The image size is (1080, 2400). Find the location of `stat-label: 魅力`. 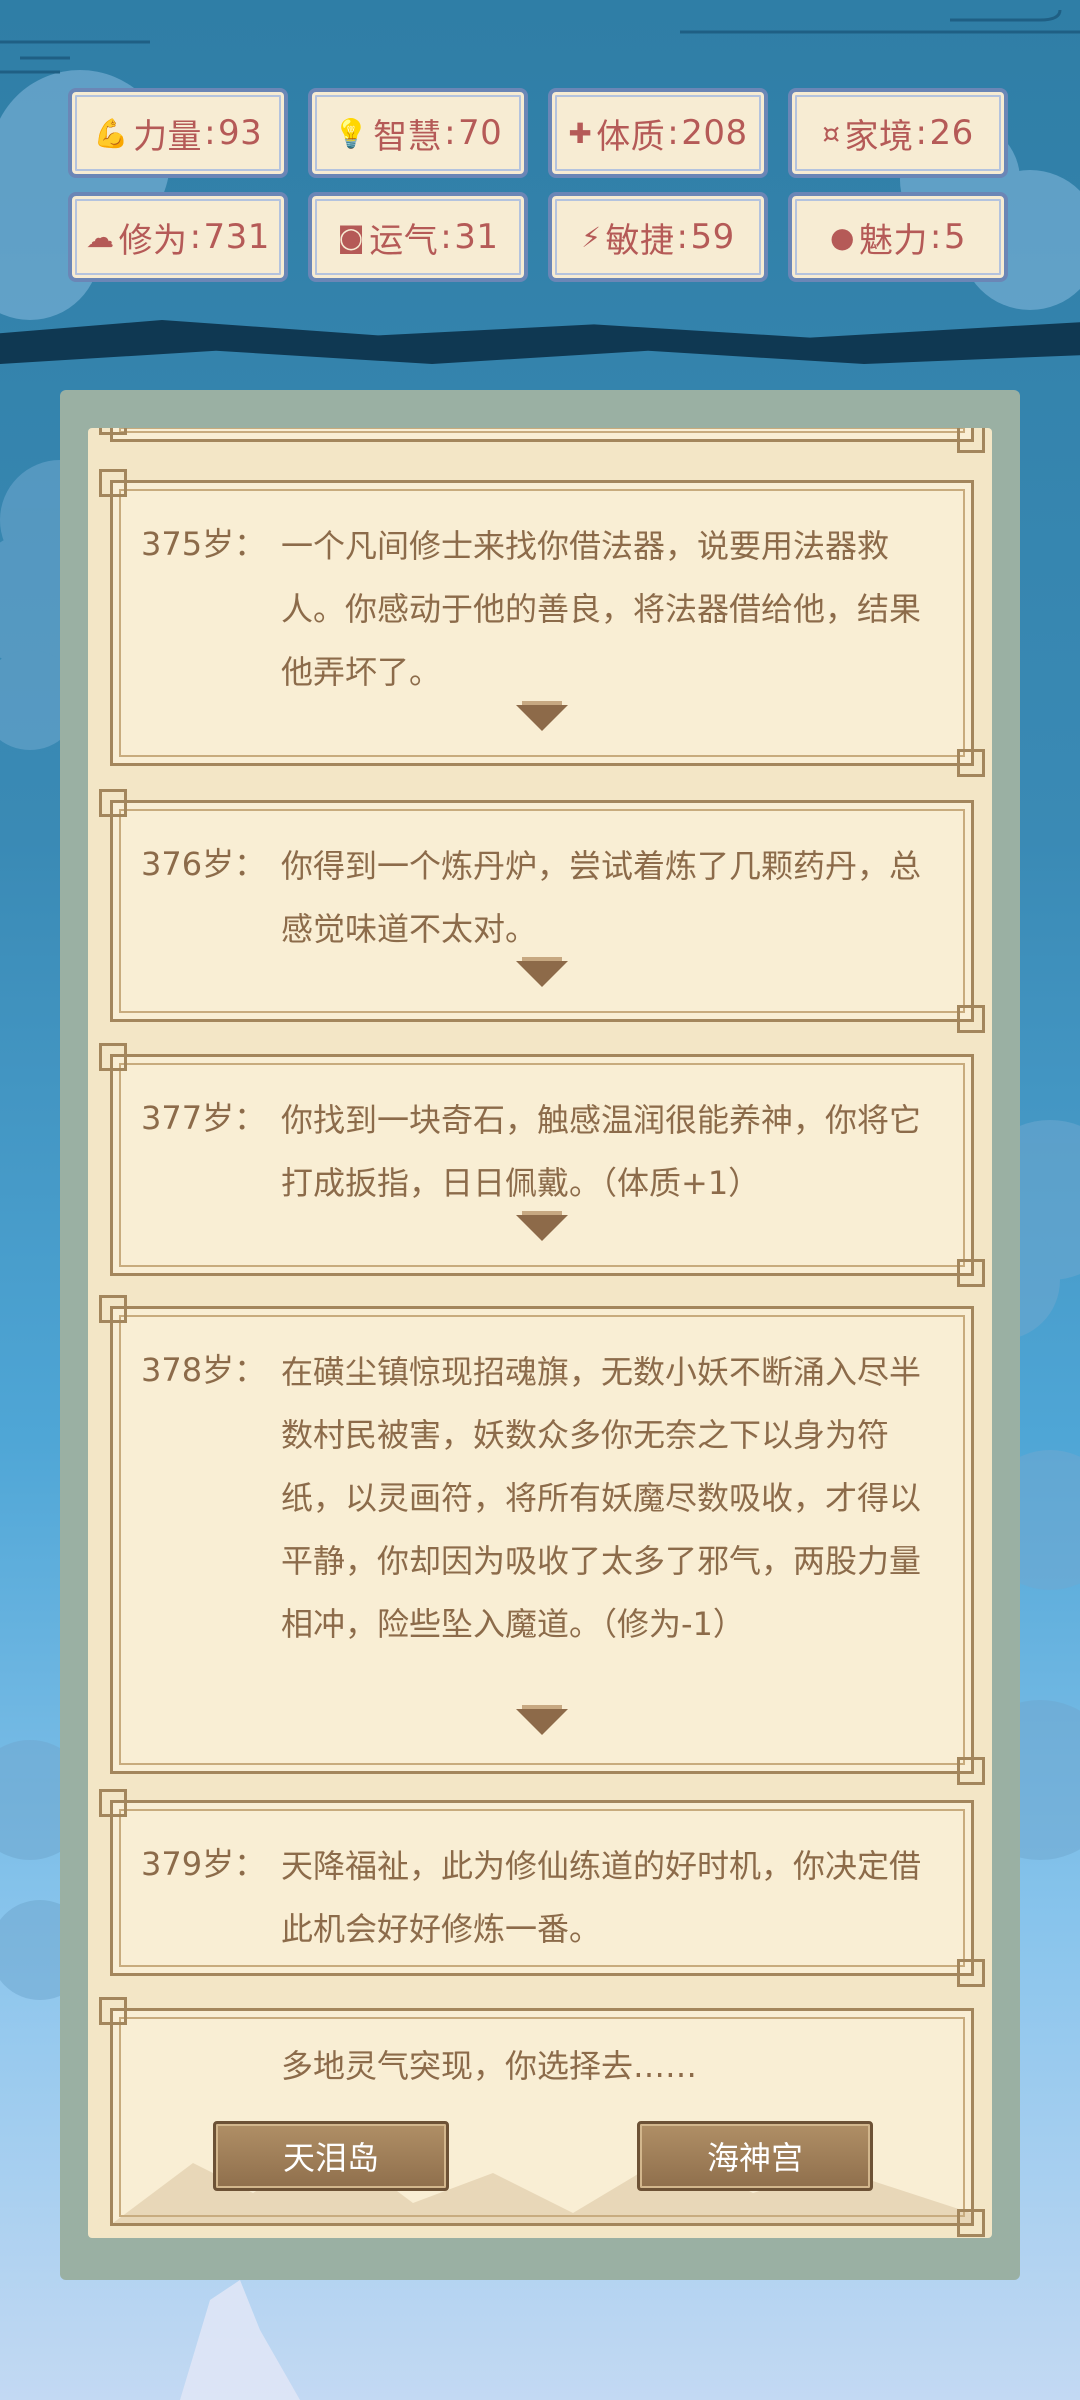

stat-label: 魅力 is located at coordinates (893, 240).